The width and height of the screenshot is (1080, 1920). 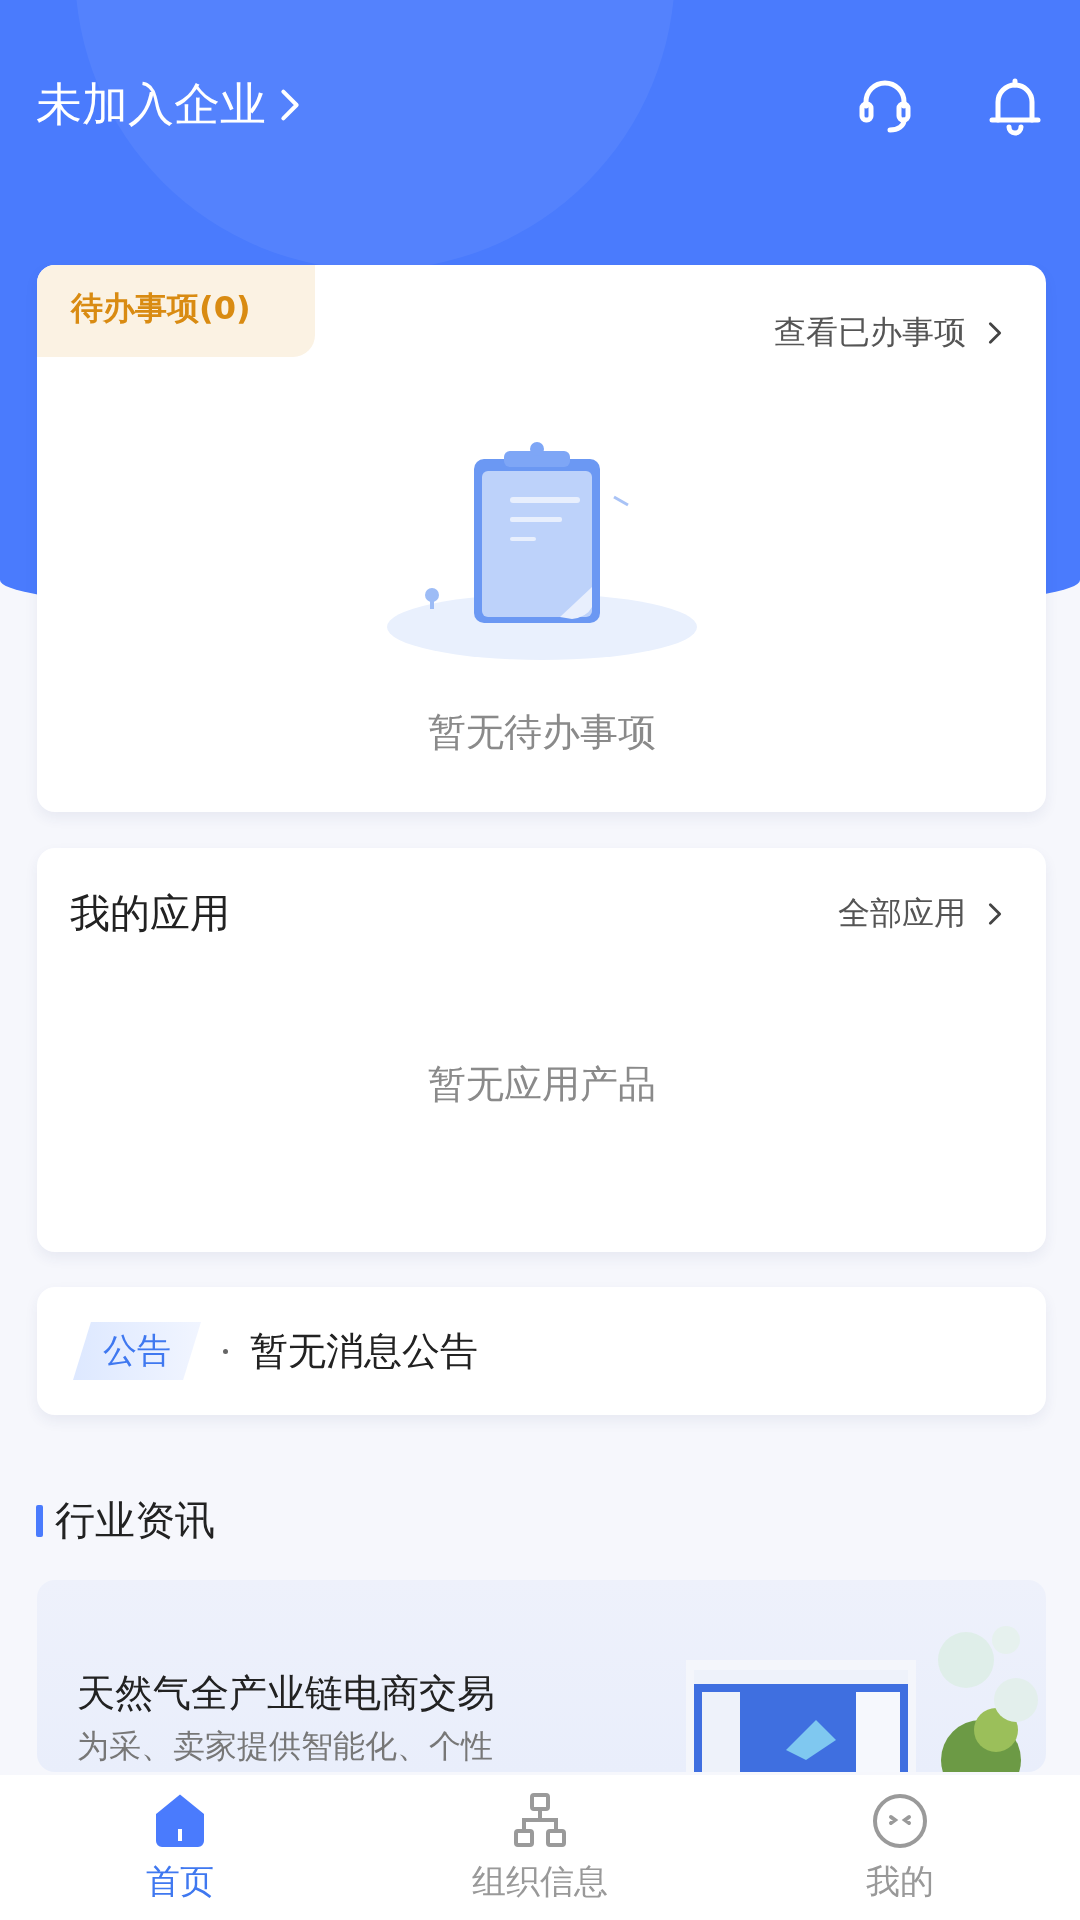 I want to click on news-card: 天然气全产业链电商交易 为采、卖家提供智能化、个性, so click(x=541, y=1676).